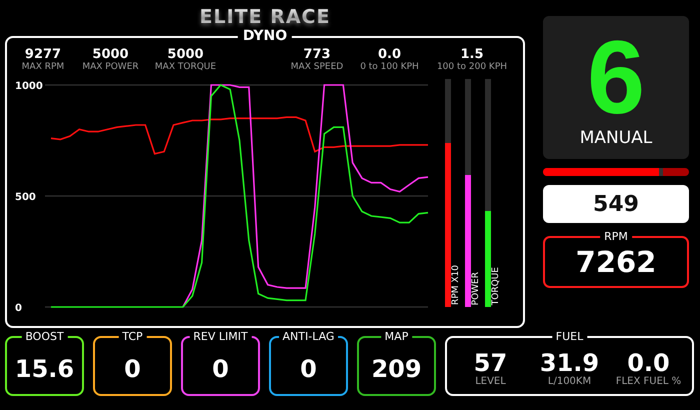 This screenshot has width=700, height=410. Describe the element at coordinates (490, 382) in the screenshot. I see `fuel-stat-label: LEVEL` at that location.